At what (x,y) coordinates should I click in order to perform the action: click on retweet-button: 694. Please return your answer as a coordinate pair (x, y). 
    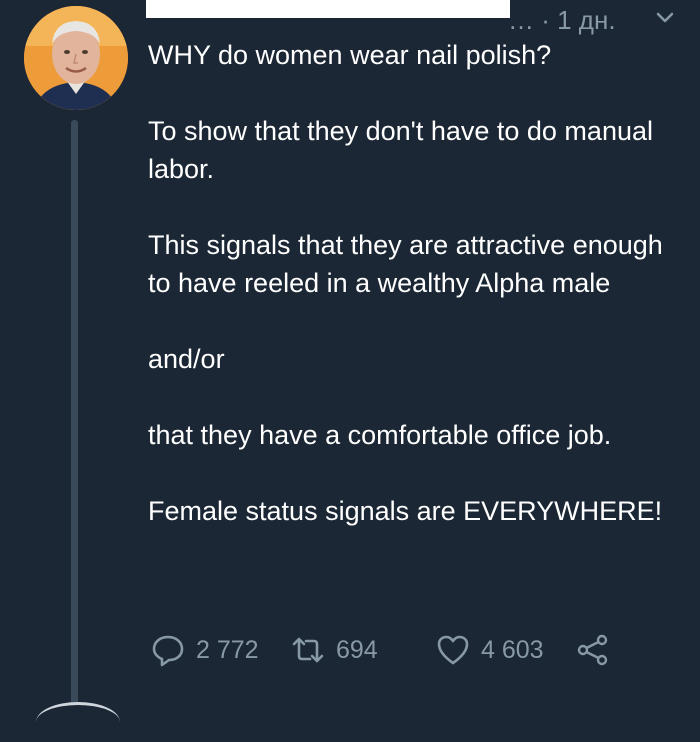
    Looking at the image, I should click on (334, 650).